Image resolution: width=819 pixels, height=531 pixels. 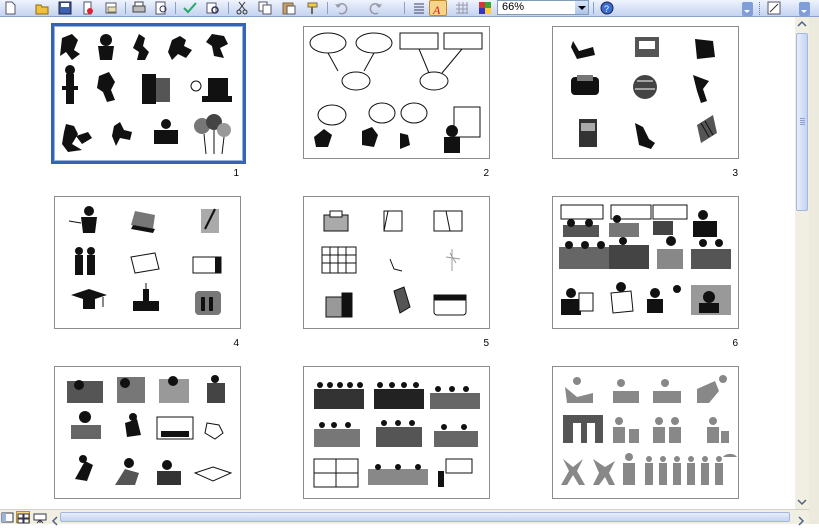 What do you see at coordinates (801, 522) in the screenshot?
I see `scroll-right-arrow` at bounding box center [801, 522].